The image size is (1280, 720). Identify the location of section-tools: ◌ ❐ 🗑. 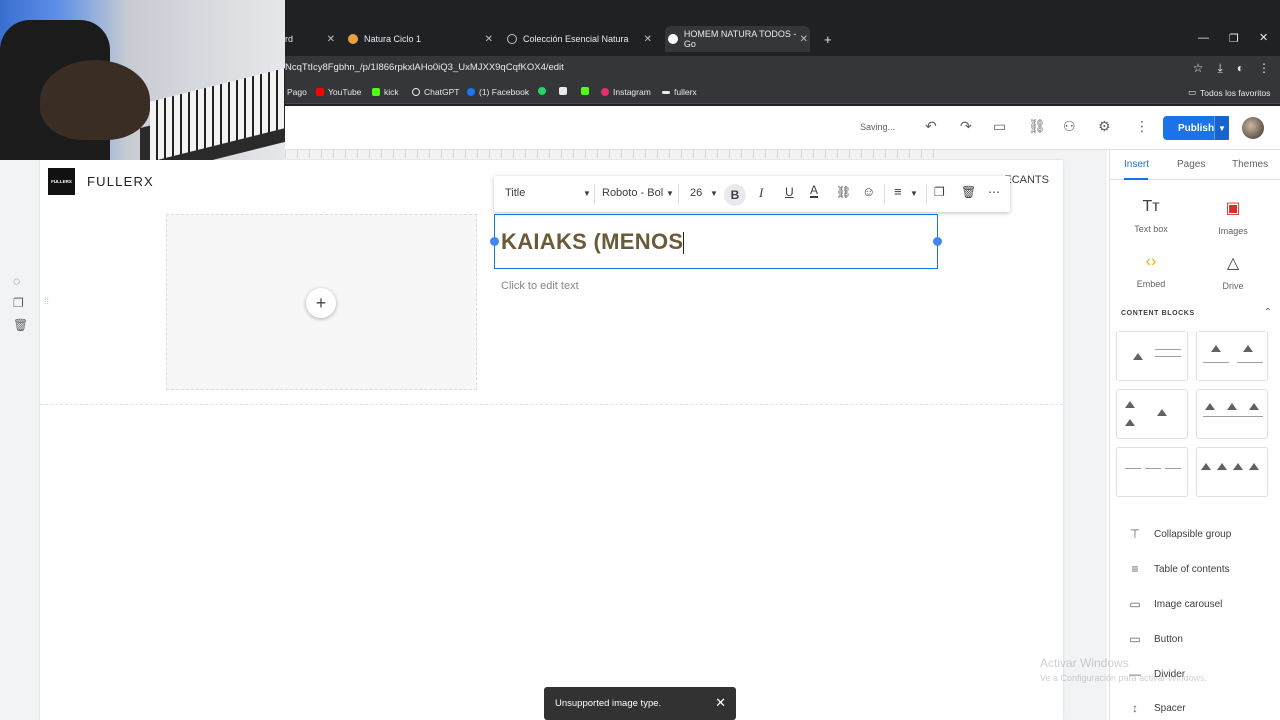
(20, 303).